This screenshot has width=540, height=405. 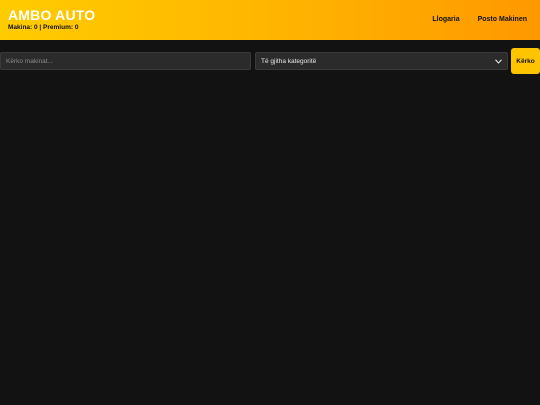 What do you see at coordinates (125, 61) in the screenshot?
I see `search-input` at bounding box center [125, 61].